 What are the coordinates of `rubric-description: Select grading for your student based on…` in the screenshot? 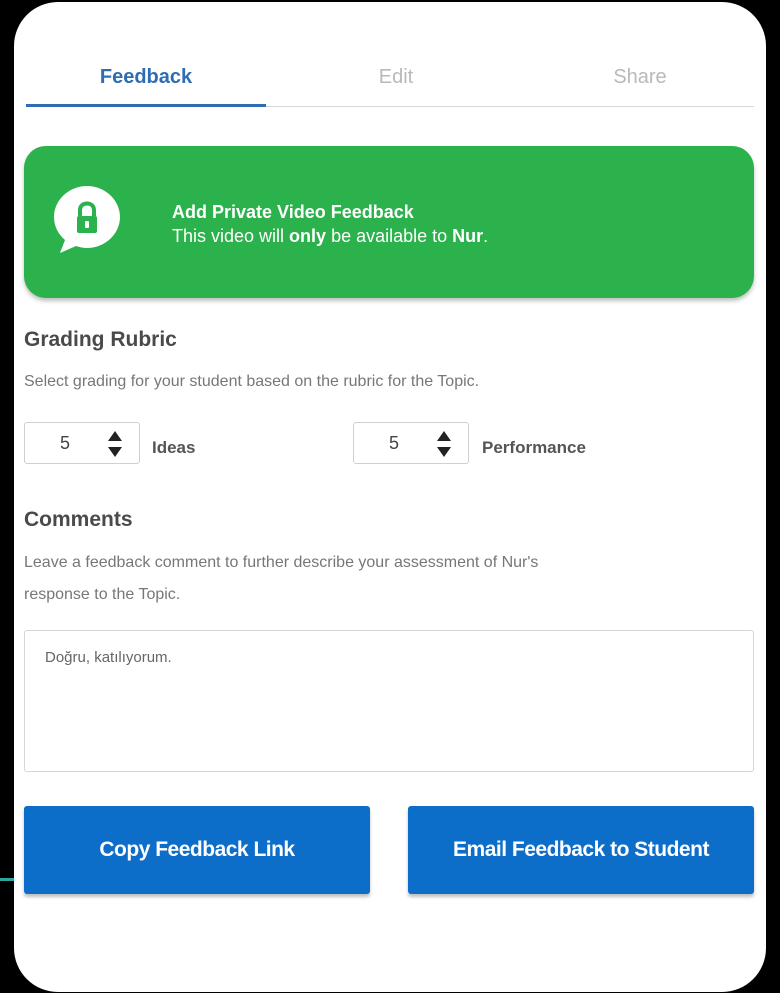 It's located at (252, 381).